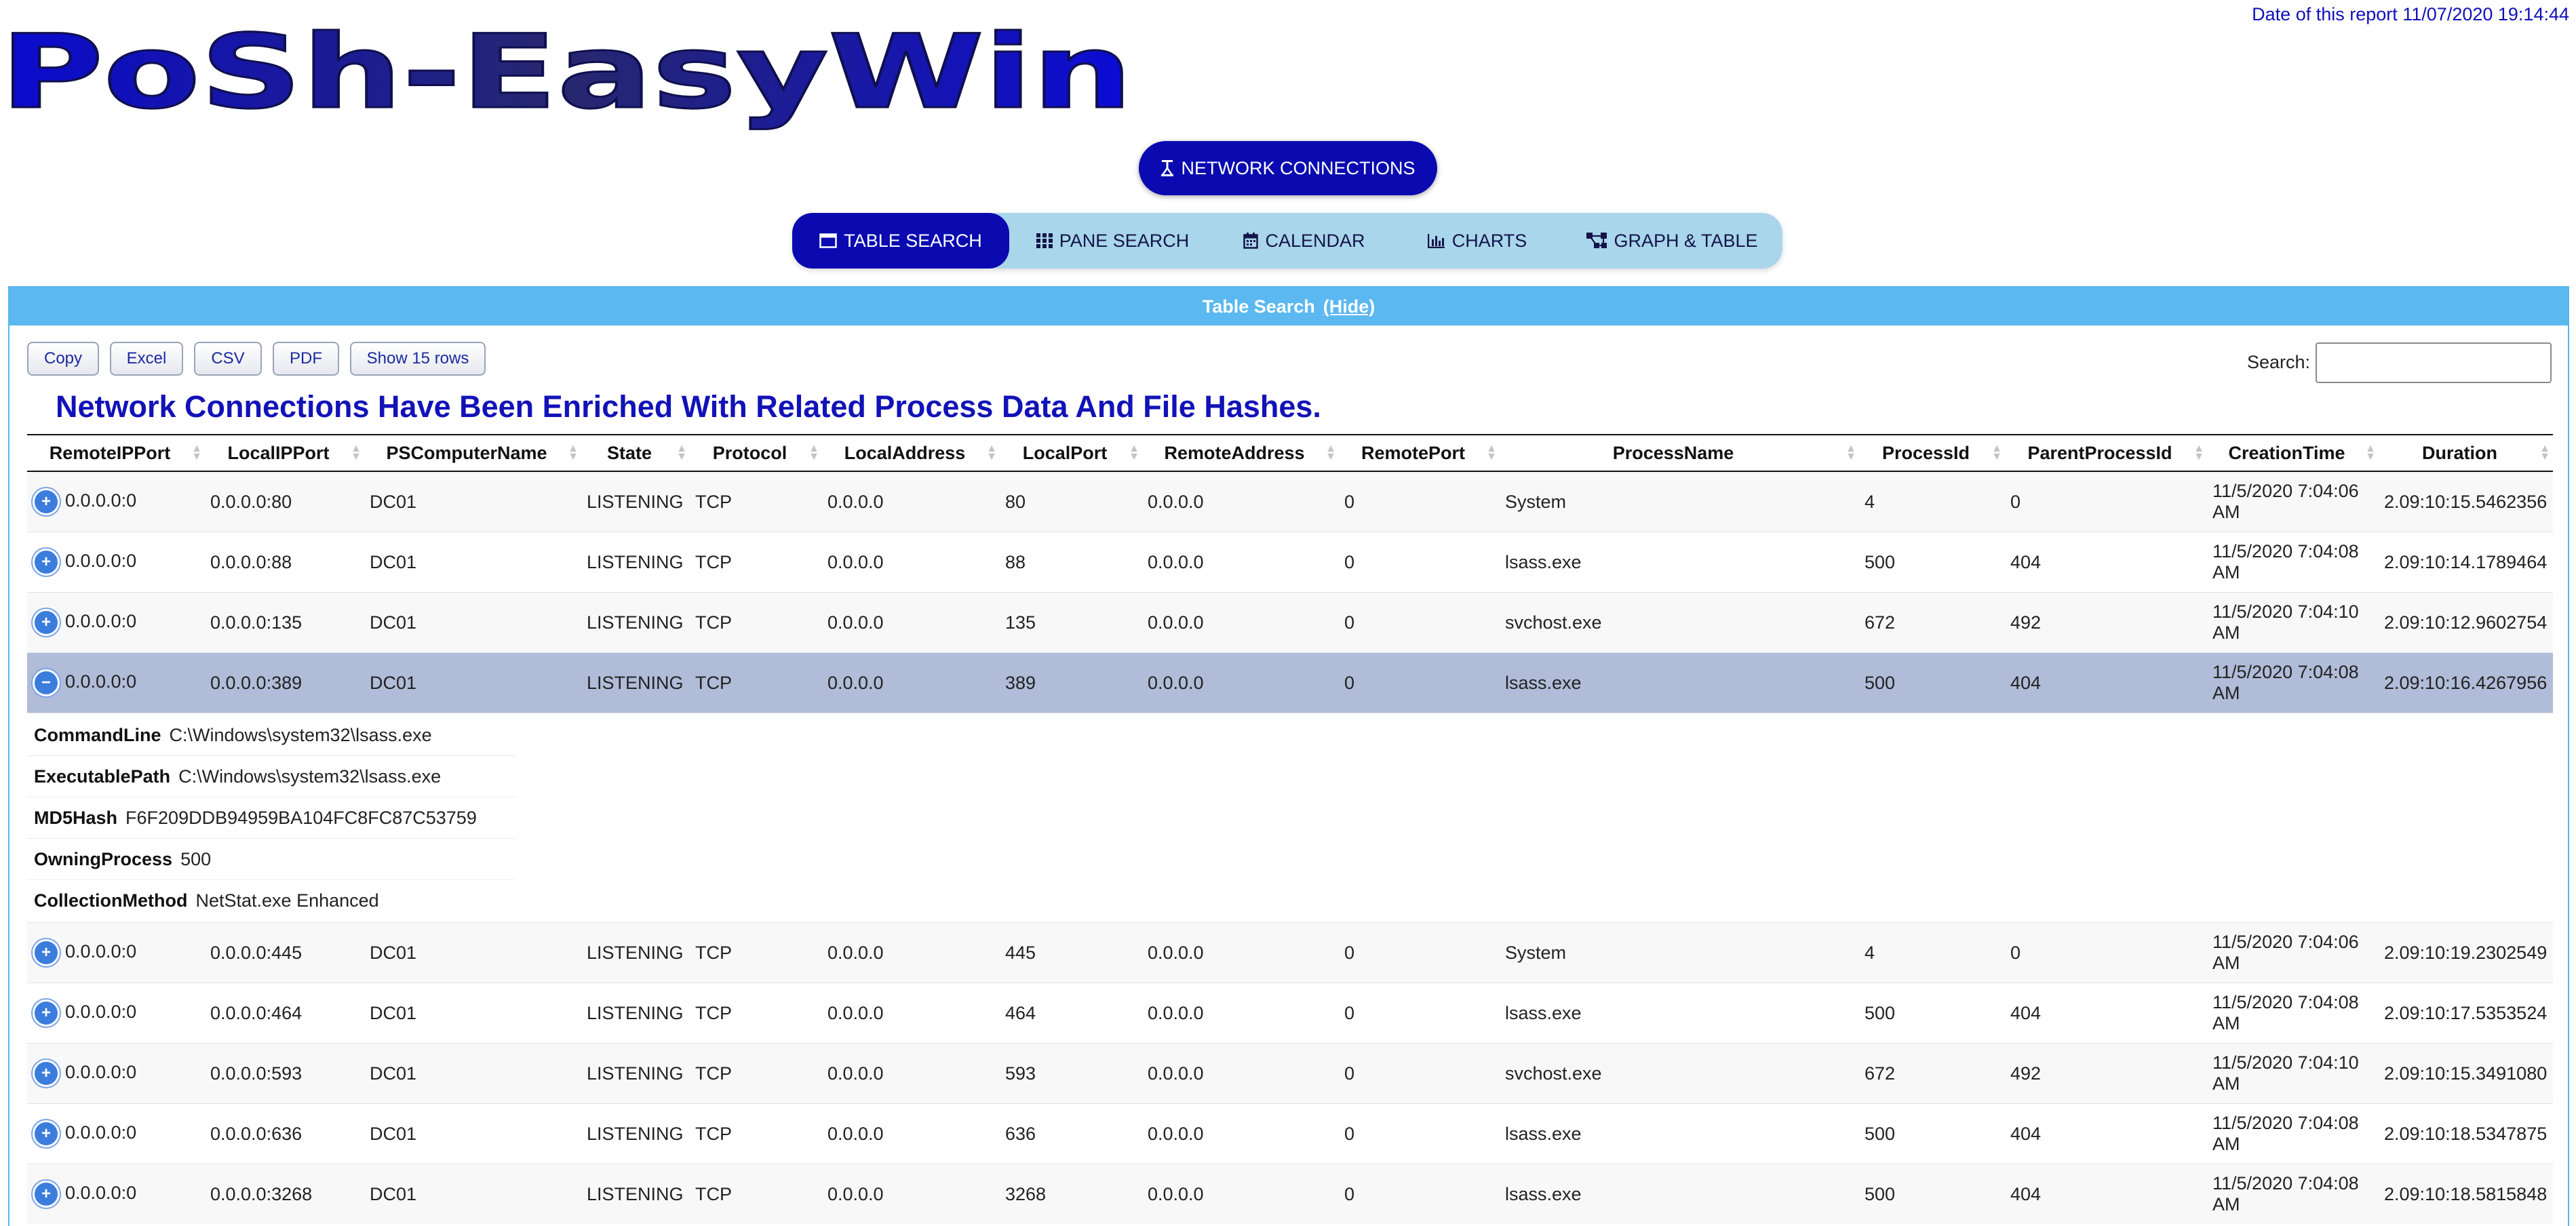  Describe the element at coordinates (1932, 453) in the screenshot. I see `column-header: ProcessId ▲ ▼` at that location.